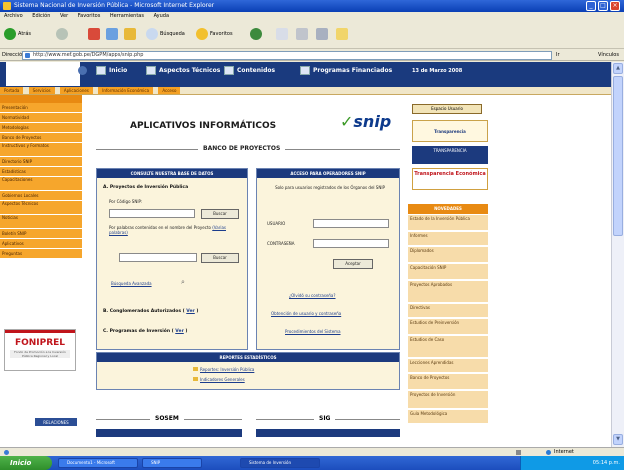 The height and width of the screenshot is (470, 624). What do you see at coordinates (41, 222) in the screenshot?
I see `left-menu-item: Noticias` at bounding box center [41, 222].